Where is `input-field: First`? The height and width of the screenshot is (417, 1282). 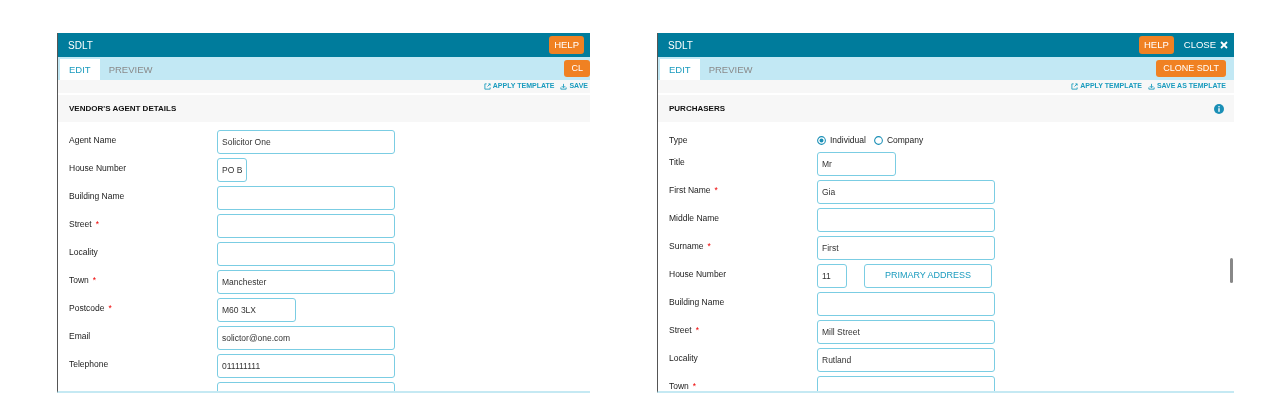 input-field: First is located at coordinates (906, 248).